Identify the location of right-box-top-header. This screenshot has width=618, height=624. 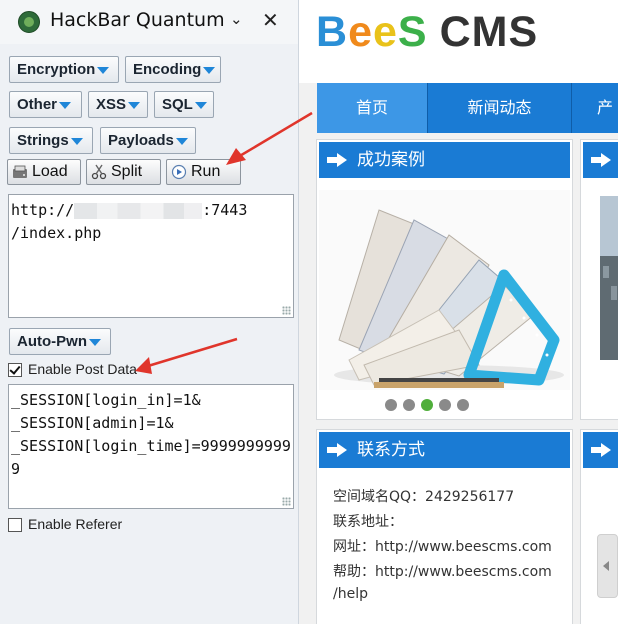
(600, 160).